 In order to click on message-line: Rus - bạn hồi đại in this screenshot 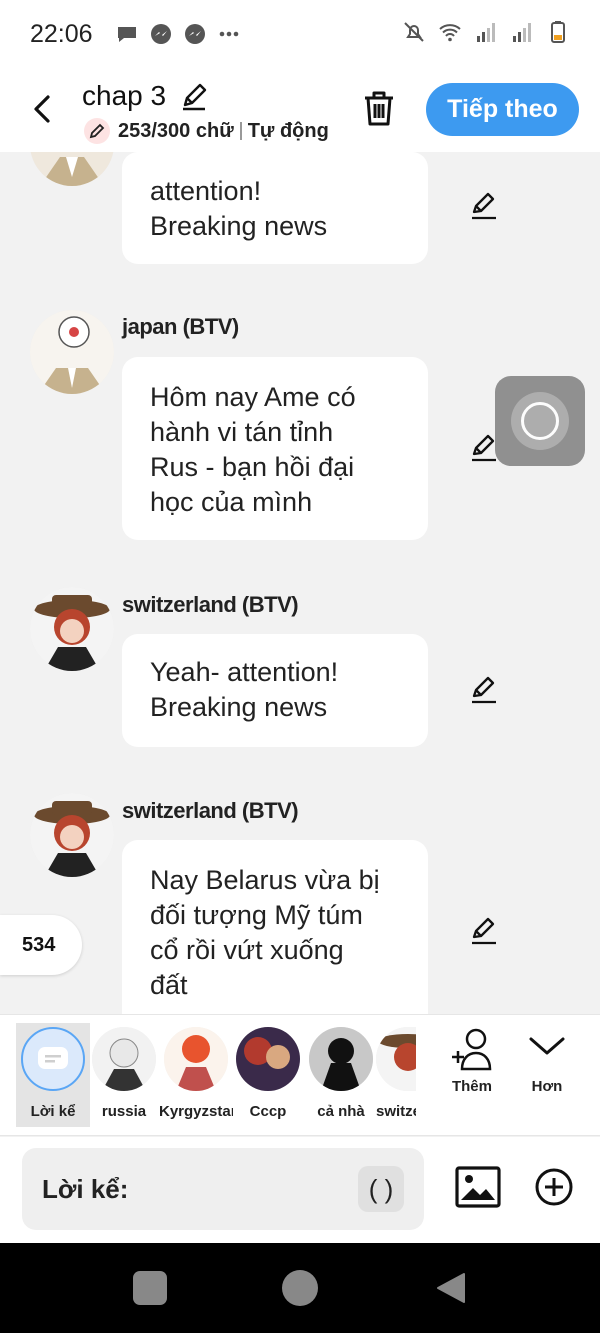, I will do `click(252, 467)`.